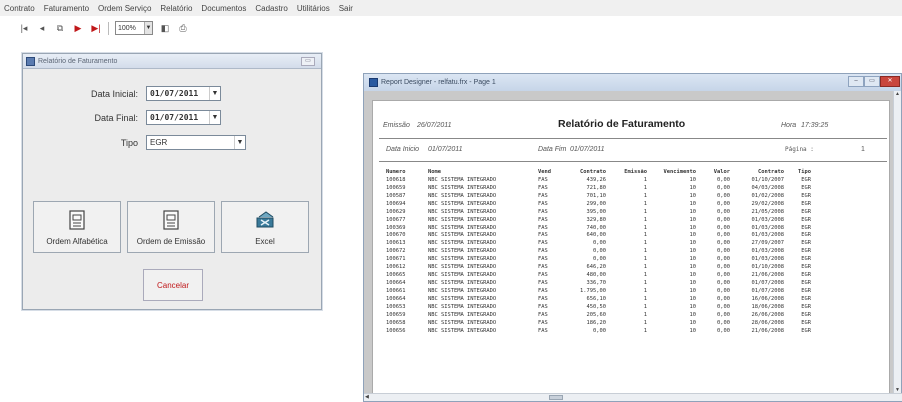  I want to click on menu-relatorio: Relatório, so click(176, 8).